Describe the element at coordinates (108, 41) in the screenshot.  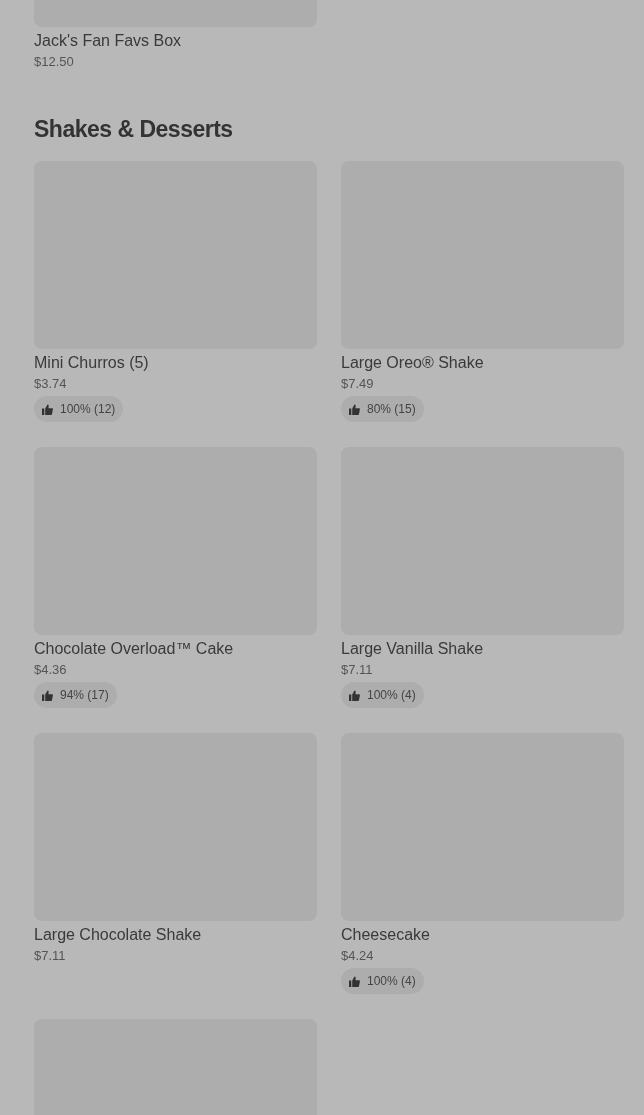
I see `item-name: Jack's Fan Favs Box` at that location.